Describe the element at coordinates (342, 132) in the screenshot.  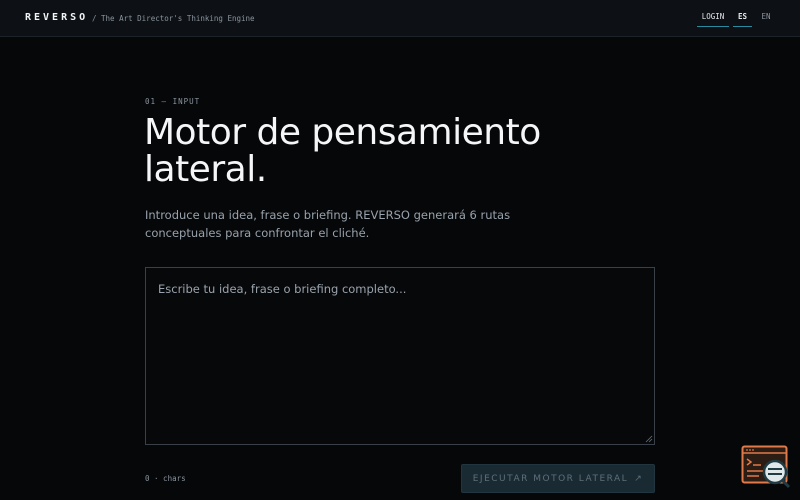
I see `page-title-line-1: Motor de pensamiento` at that location.